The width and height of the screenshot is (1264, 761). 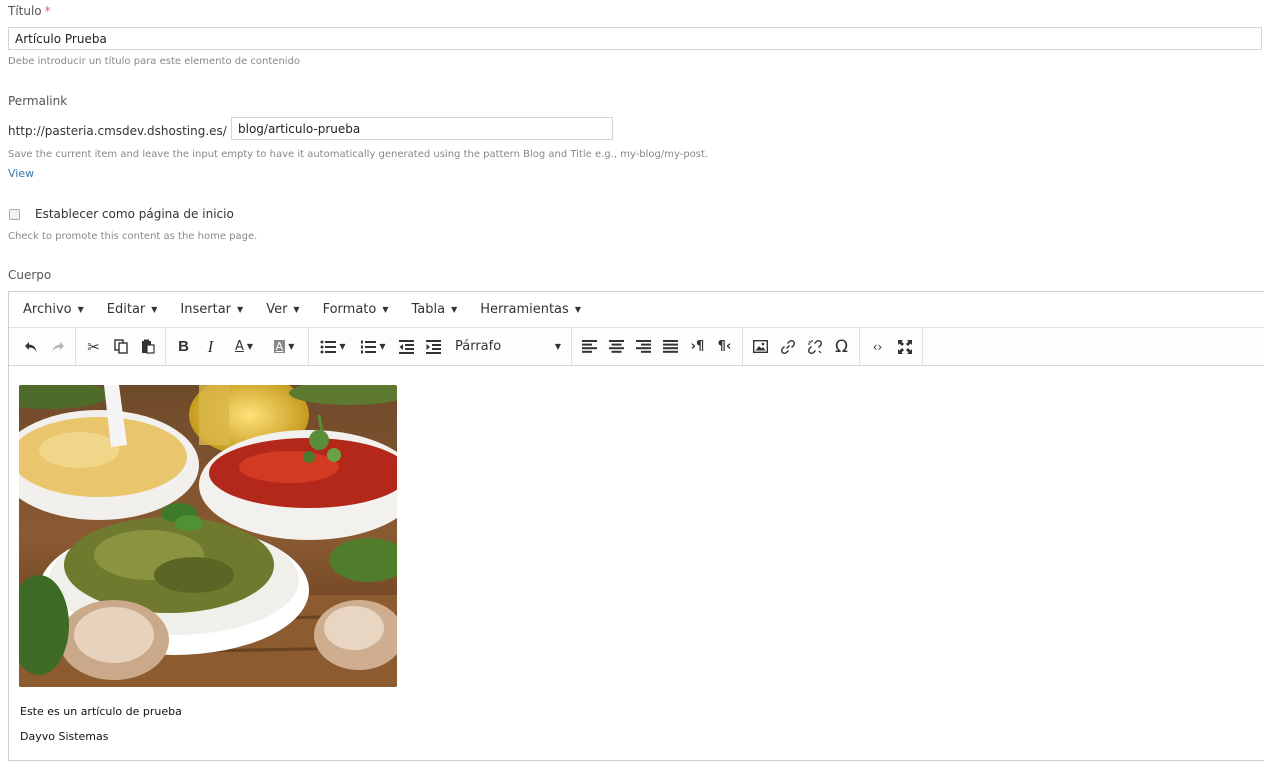 I want to click on permalink-input: blog/articulo-prueba, so click(x=422, y=128).